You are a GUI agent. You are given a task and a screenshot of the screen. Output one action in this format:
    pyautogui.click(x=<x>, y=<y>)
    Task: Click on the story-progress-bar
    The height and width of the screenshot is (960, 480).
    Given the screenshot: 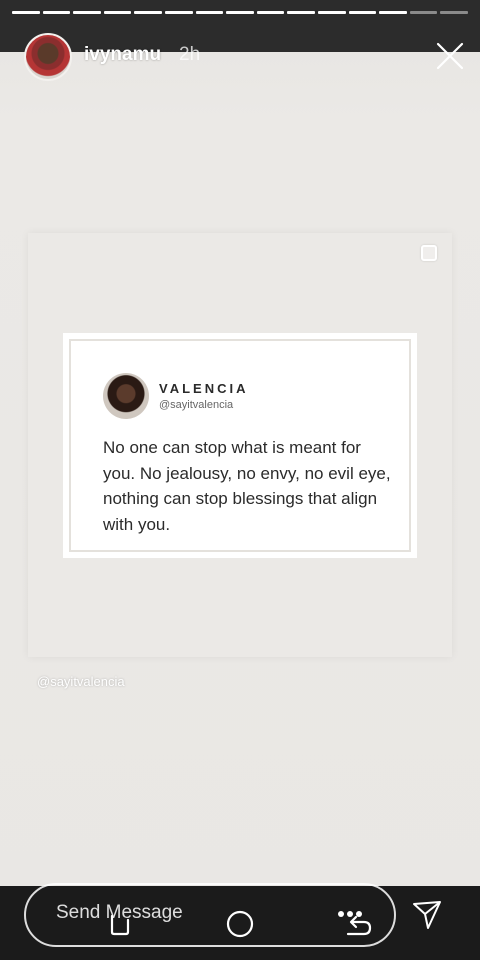 What is the action you would take?
    pyautogui.click(x=240, y=13)
    